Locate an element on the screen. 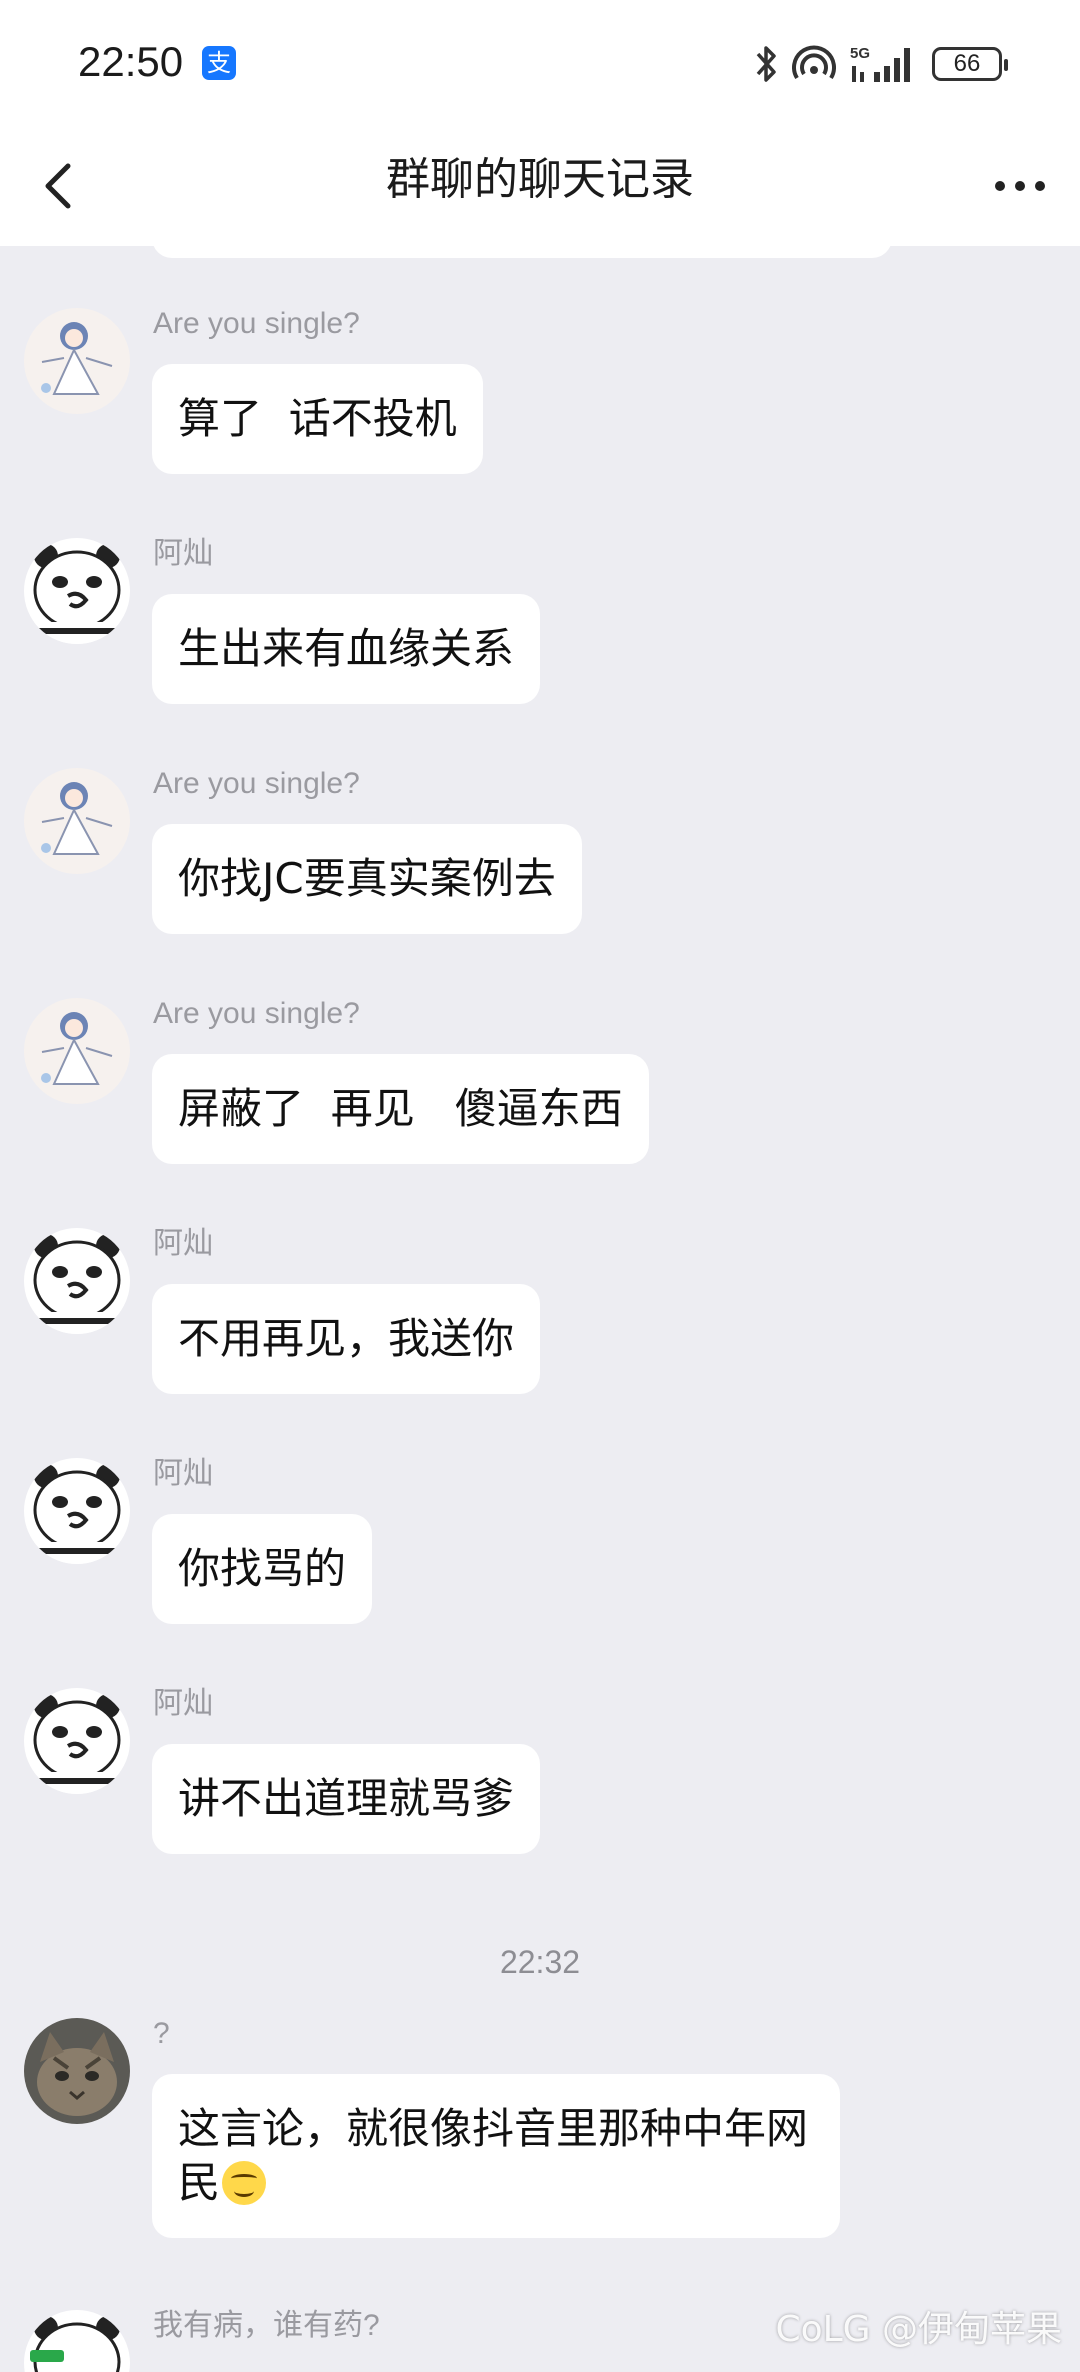 This screenshot has width=1080, height=2372. message-bubble: 屏蔽了 再见 傻逼东西 is located at coordinates (400, 1109).